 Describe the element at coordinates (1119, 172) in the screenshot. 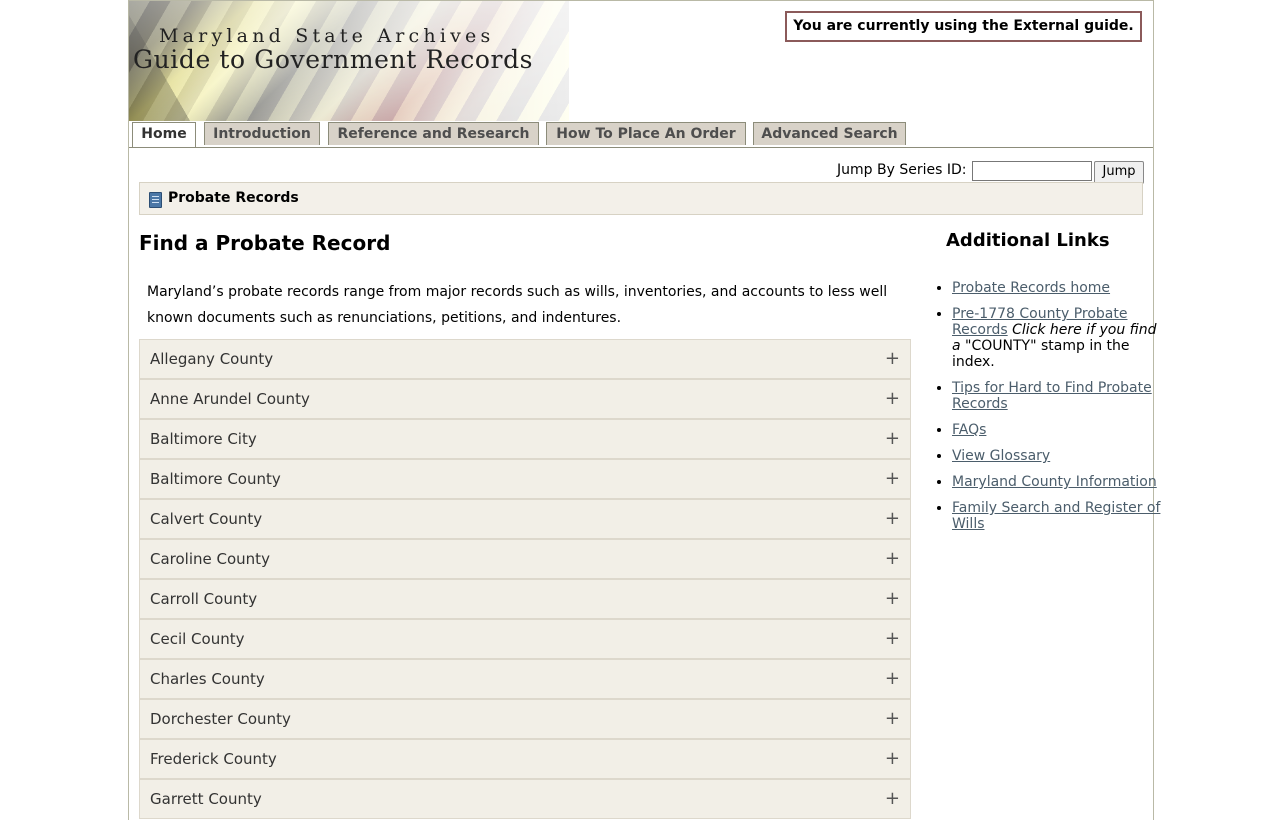

I see `jump-button: Jump` at that location.